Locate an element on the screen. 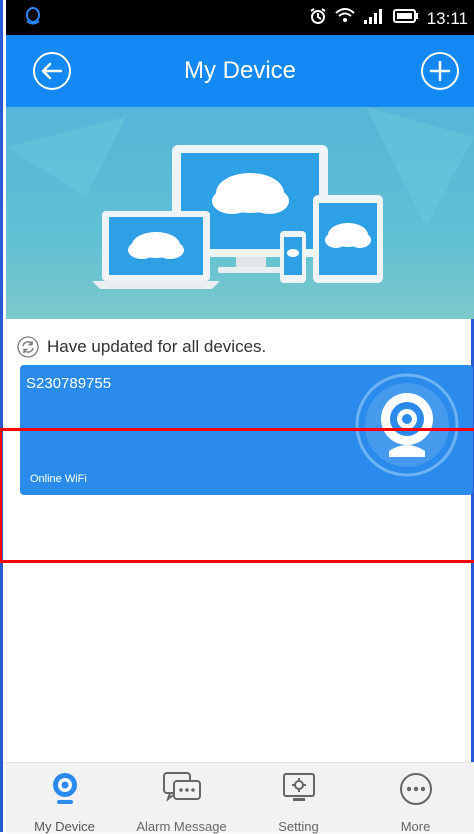 This screenshot has height=834, width=474. device-id: S230789755 is located at coordinates (69, 383).